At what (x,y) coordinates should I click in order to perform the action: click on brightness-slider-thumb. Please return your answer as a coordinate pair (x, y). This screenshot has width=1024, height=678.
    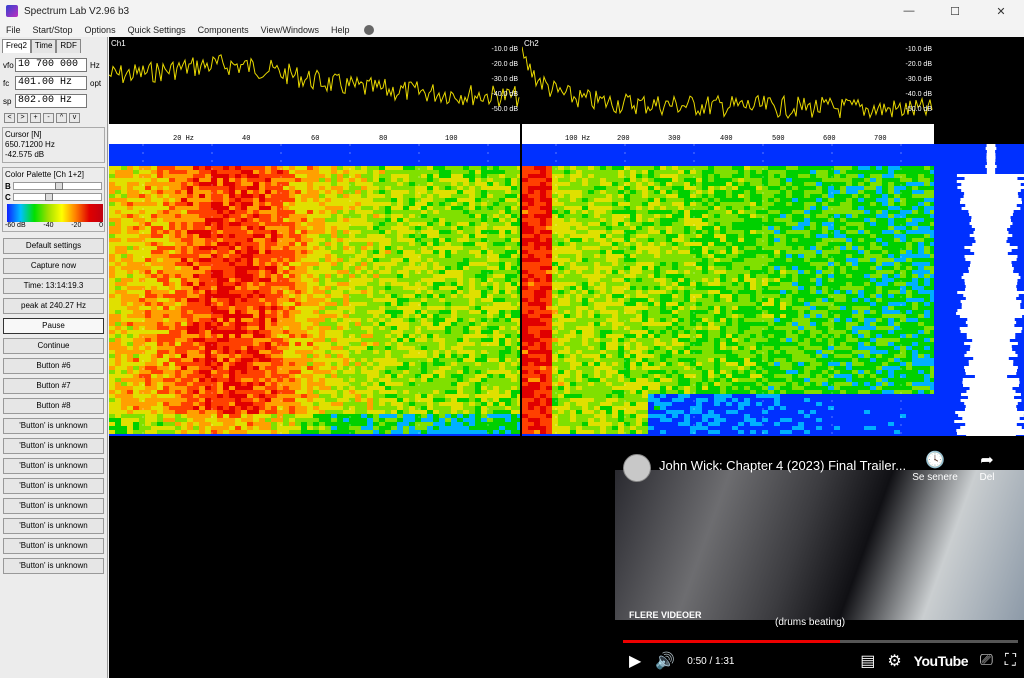
    Looking at the image, I should click on (58, 186).